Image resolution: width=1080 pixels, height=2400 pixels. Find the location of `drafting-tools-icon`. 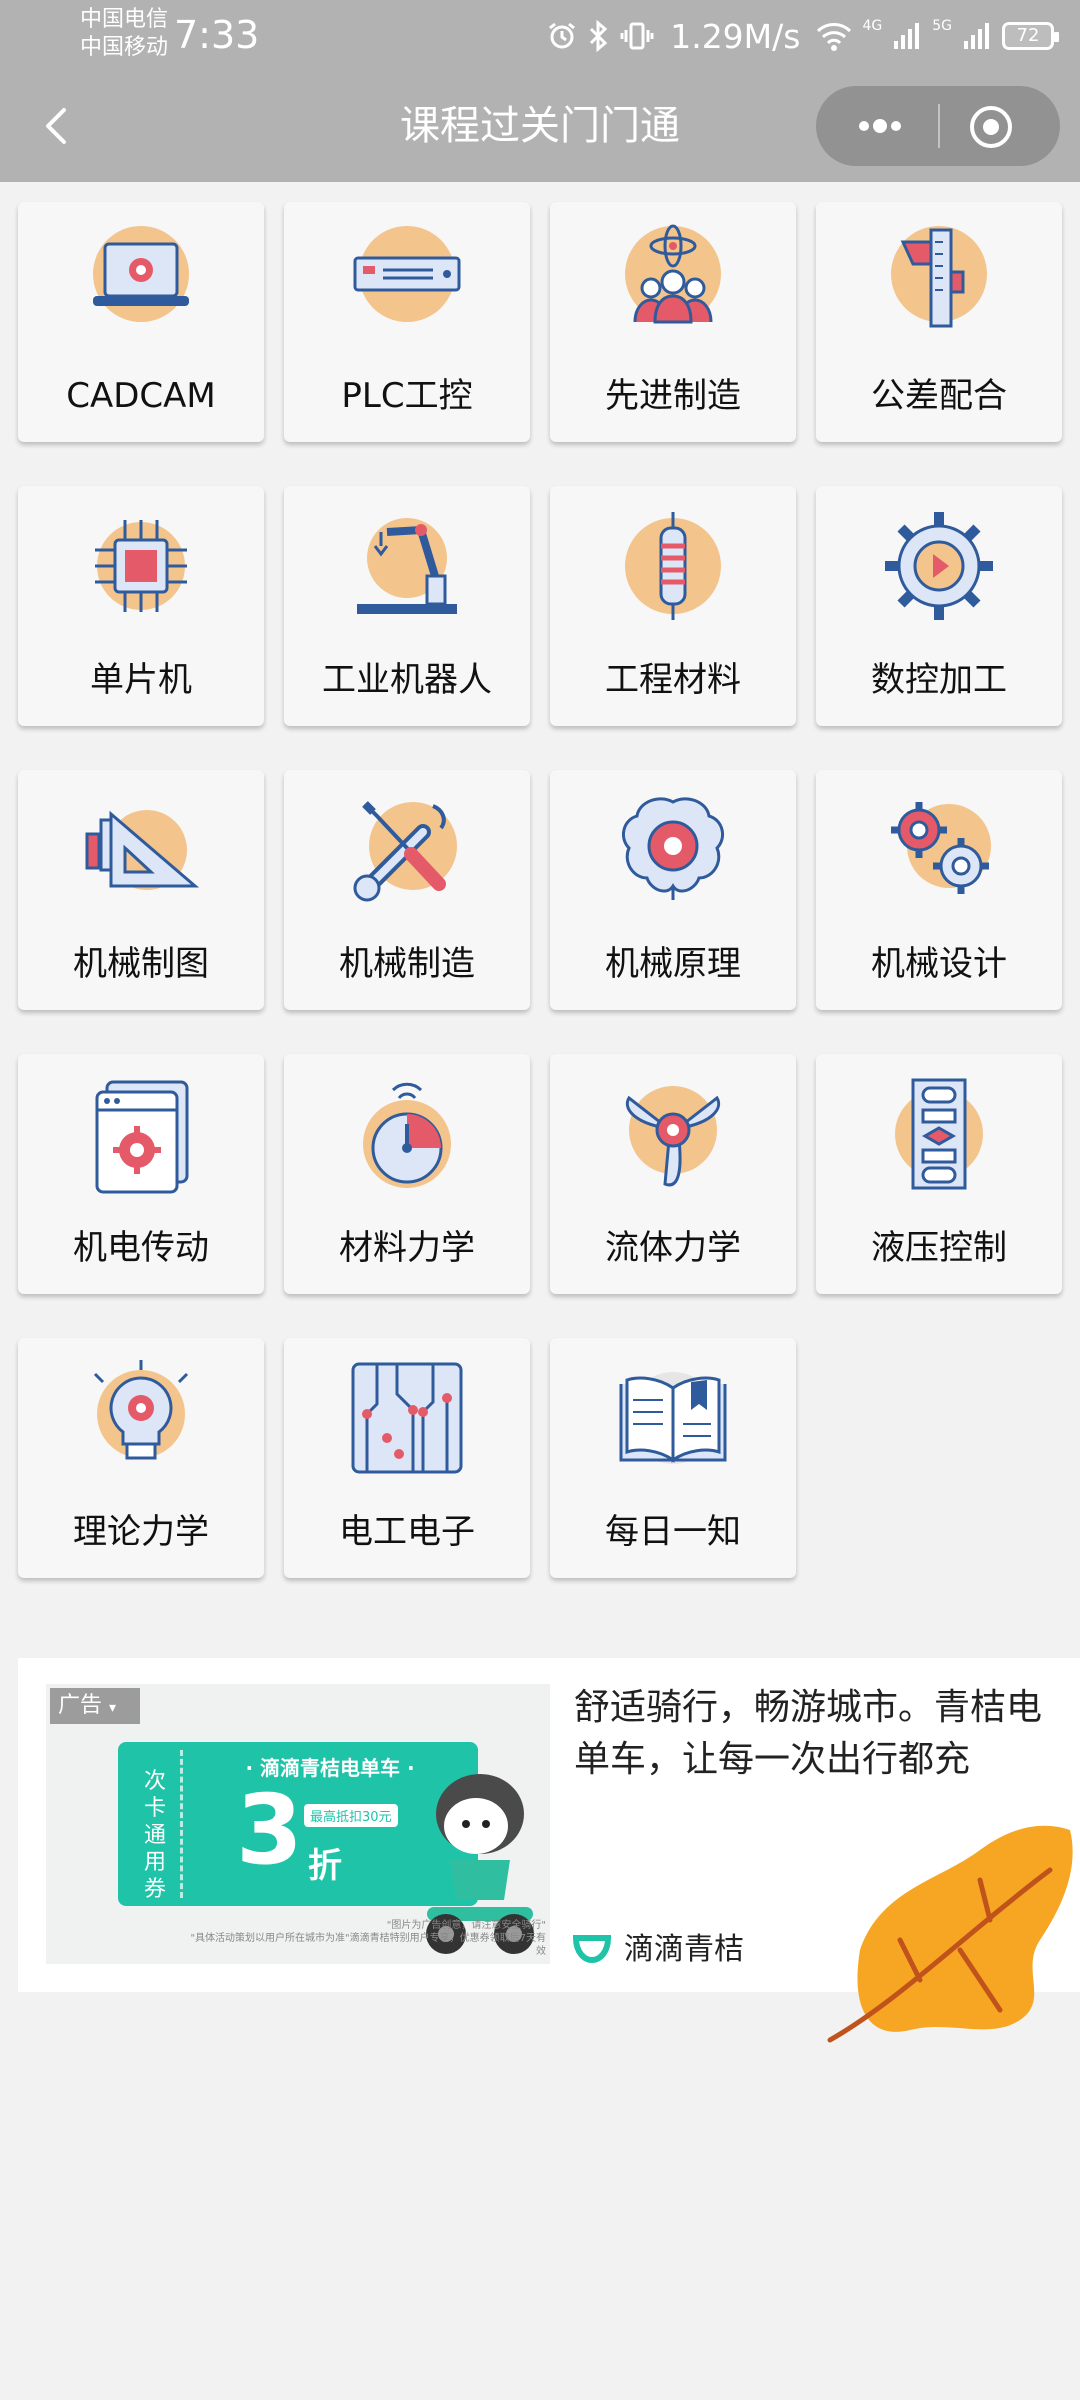

drafting-tools-icon is located at coordinates (142, 850).